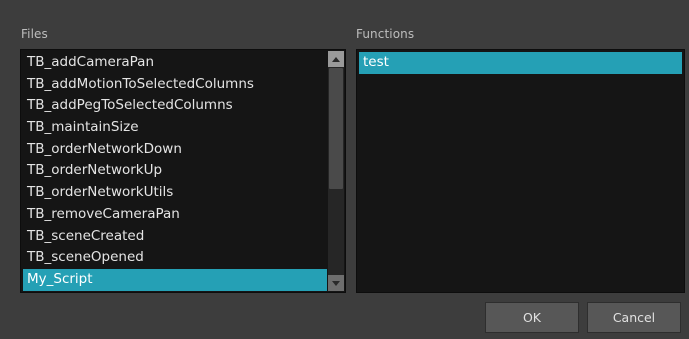 The width and height of the screenshot is (689, 339). What do you see at coordinates (34, 34) in the screenshot?
I see `files-label: Files` at bounding box center [34, 34].